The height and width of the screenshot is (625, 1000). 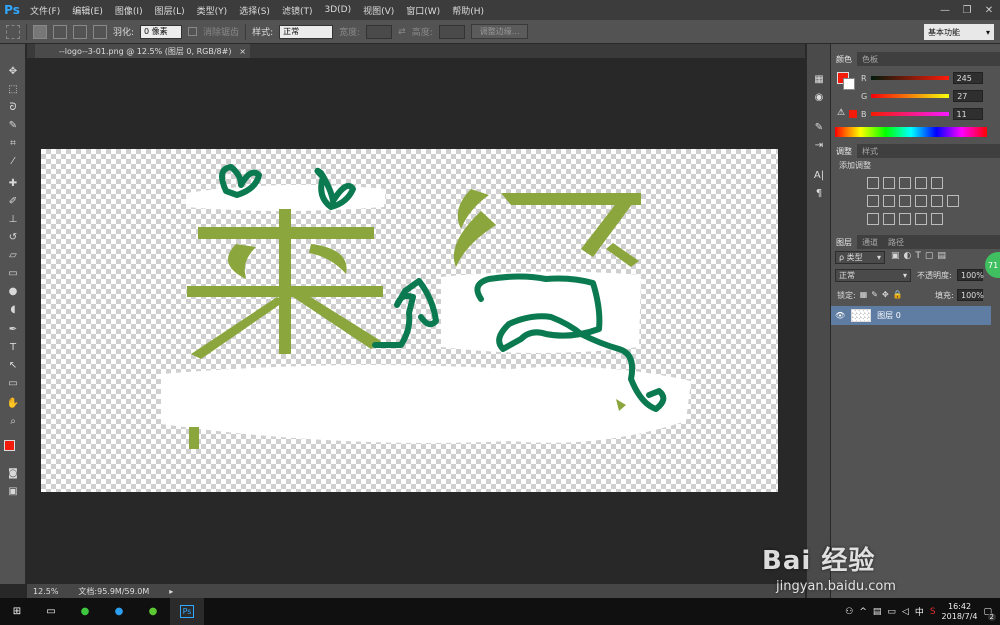 What do you see at coordinates (13, 161) in the screenshot?
I see `eyedropper-tool-icon: ⁄` at bounding box center [13, 161].